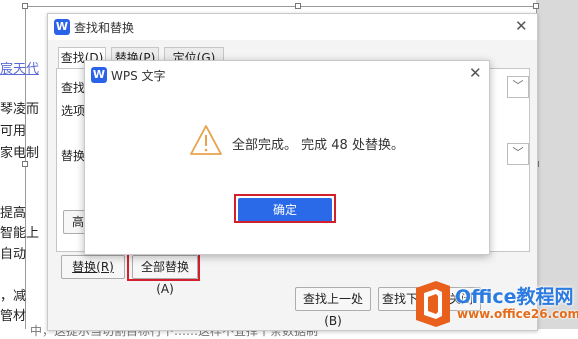 The height and width of the screenshot is (339, 578). What do you see at coordinates (99, 75) in the screenshot?
I see `wps-logo-icon: W` at bounding box center [99, 75].